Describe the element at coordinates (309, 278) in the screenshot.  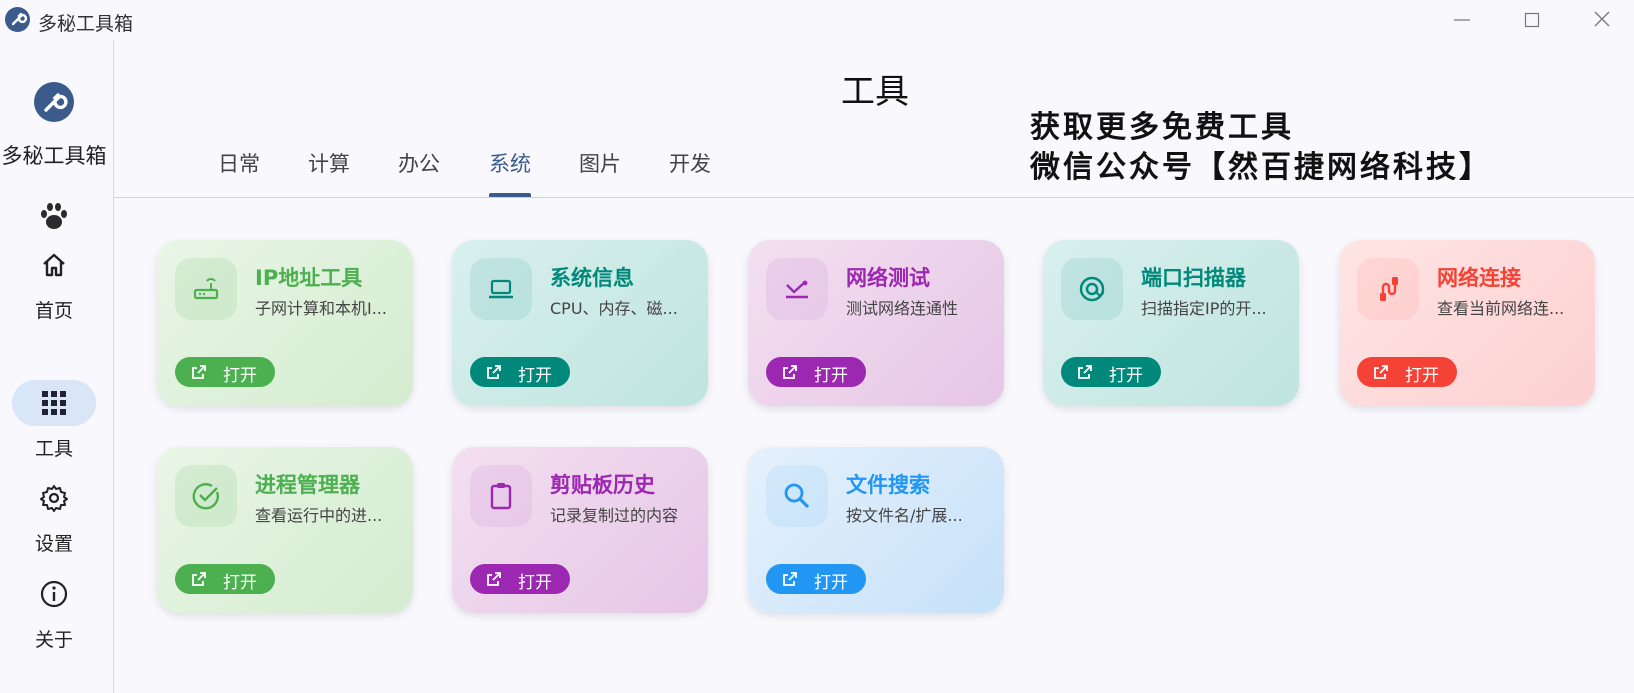
I see `card-title: IP地址工具` at that location.